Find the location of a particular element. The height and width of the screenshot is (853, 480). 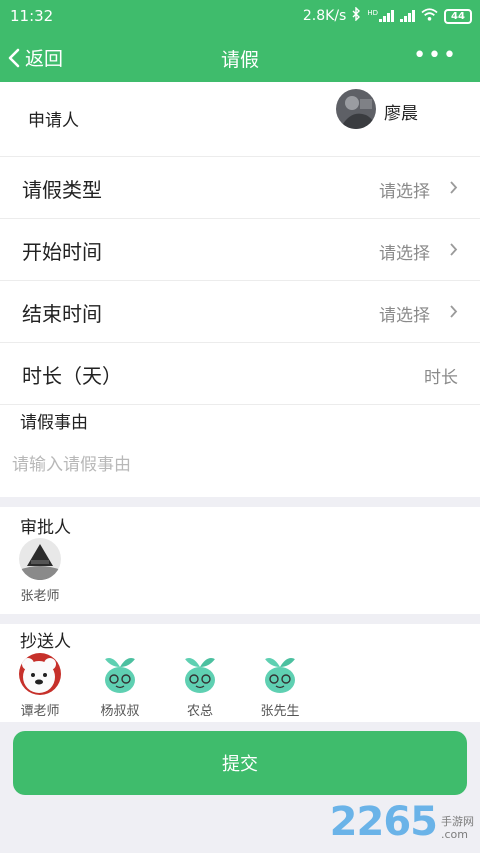

start-time-value: 请选择 is located at coordinates (404, 254).